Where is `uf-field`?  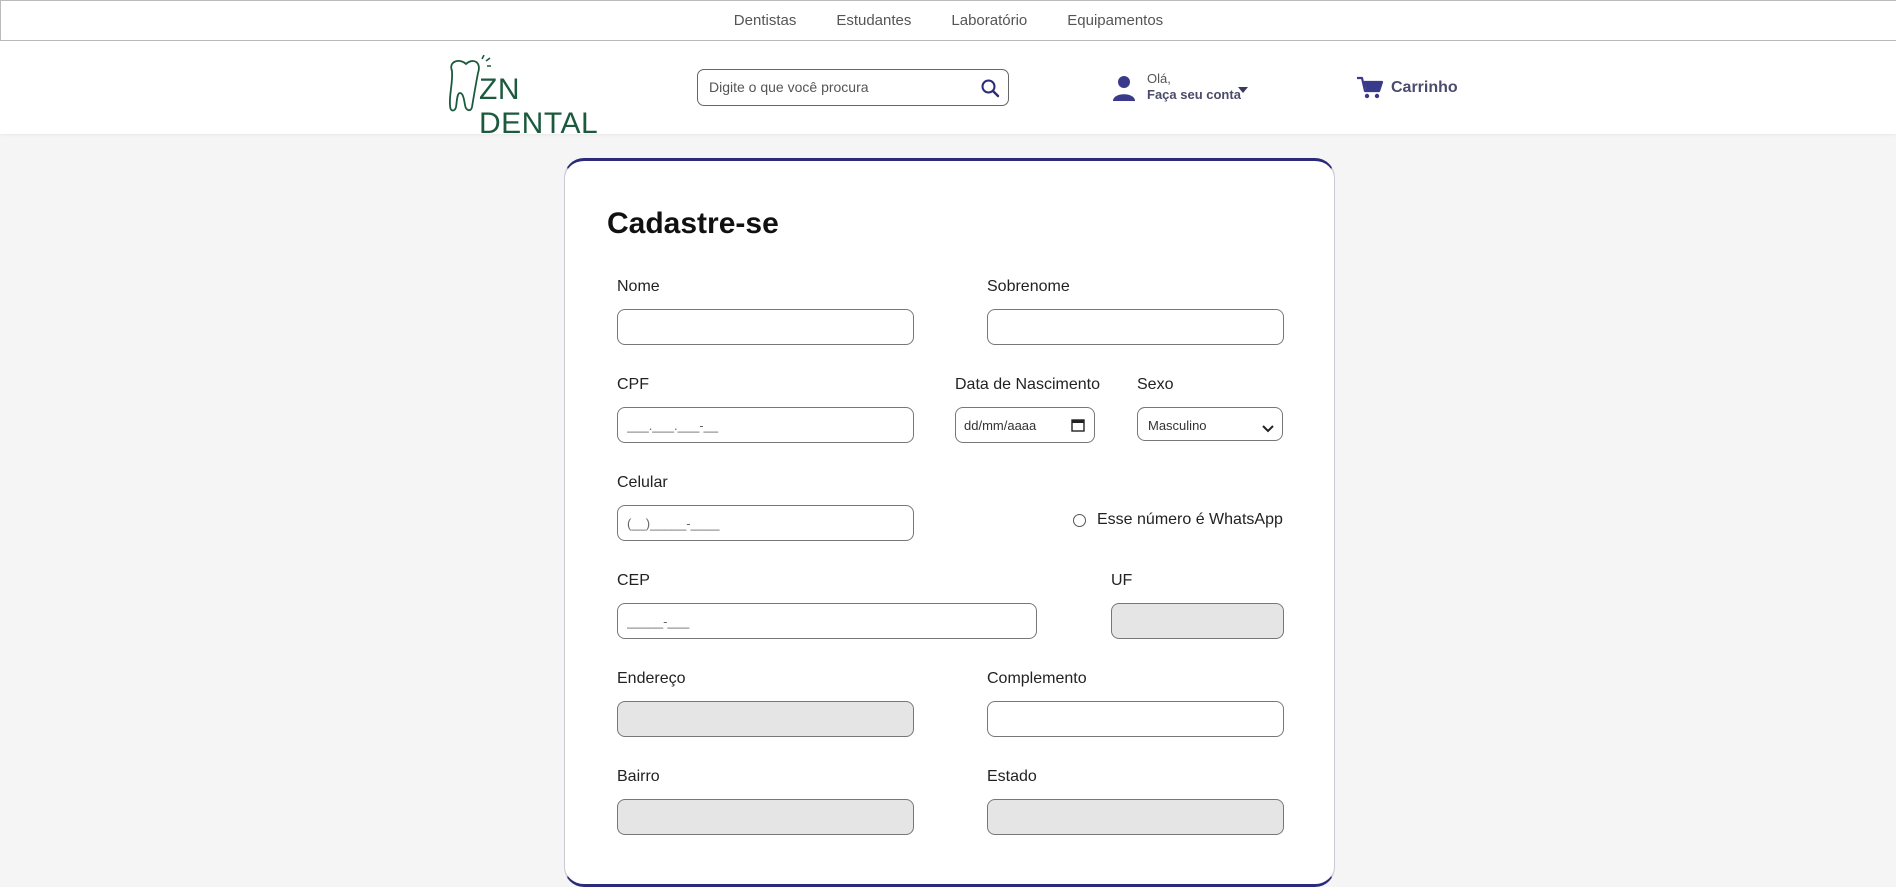 uf-field is located at coordinates (1197, 621).